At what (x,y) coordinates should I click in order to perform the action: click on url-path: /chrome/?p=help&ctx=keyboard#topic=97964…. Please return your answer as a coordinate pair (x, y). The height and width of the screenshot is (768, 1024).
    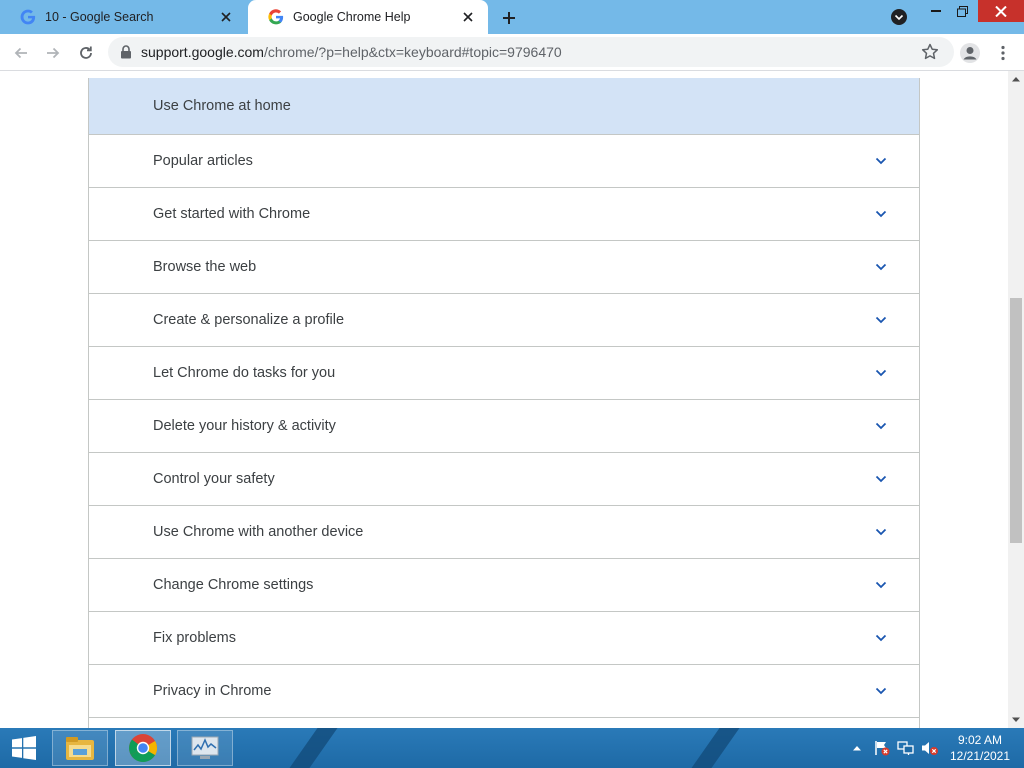
    Looking at the image, I should click on (412, 52).